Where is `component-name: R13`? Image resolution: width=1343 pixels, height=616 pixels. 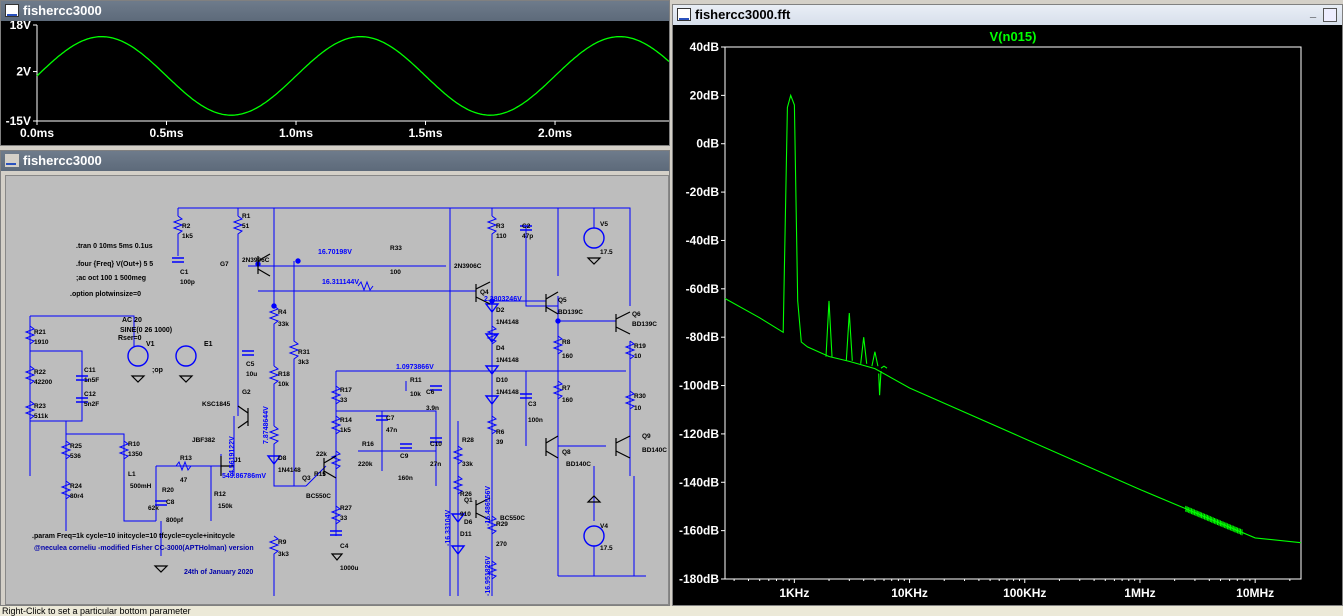
component-name: R13 is located at coordinates (186, 458).